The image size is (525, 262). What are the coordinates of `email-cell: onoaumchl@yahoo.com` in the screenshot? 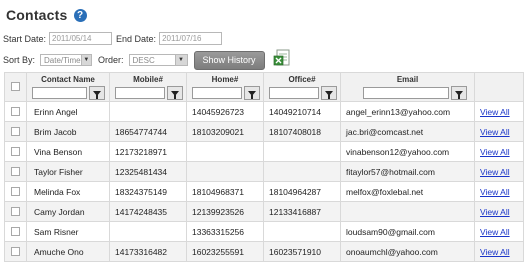 It's located at (407, 251).